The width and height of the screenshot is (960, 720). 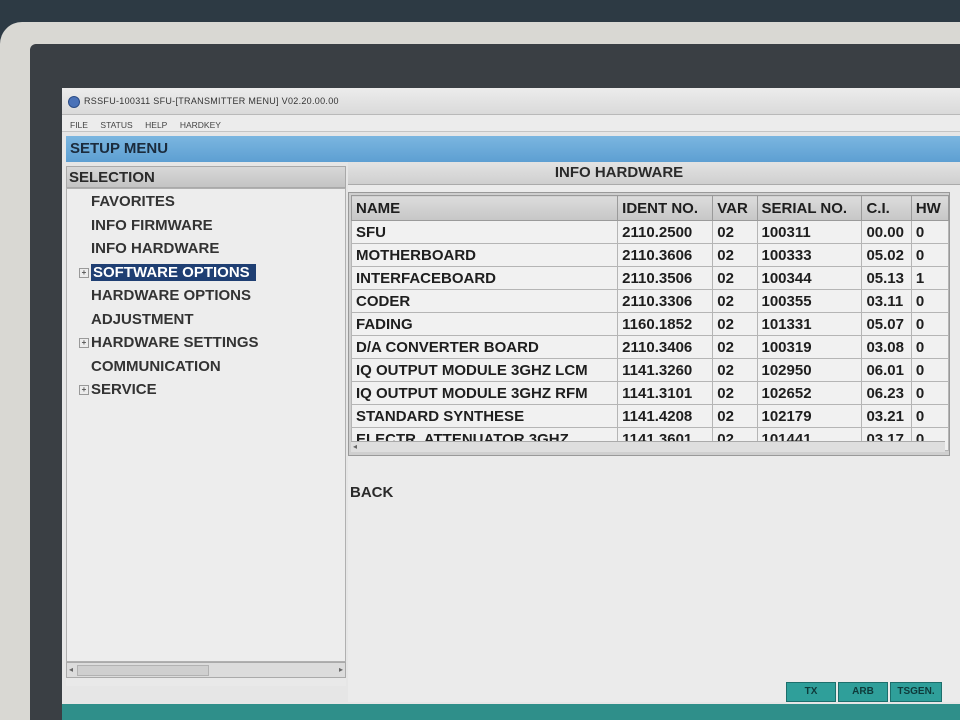 What do you see at coordinates (119, 148) in the screenshot?
I see `setup-menu-title: SETUP MENU` at bounding box center [119, 148].